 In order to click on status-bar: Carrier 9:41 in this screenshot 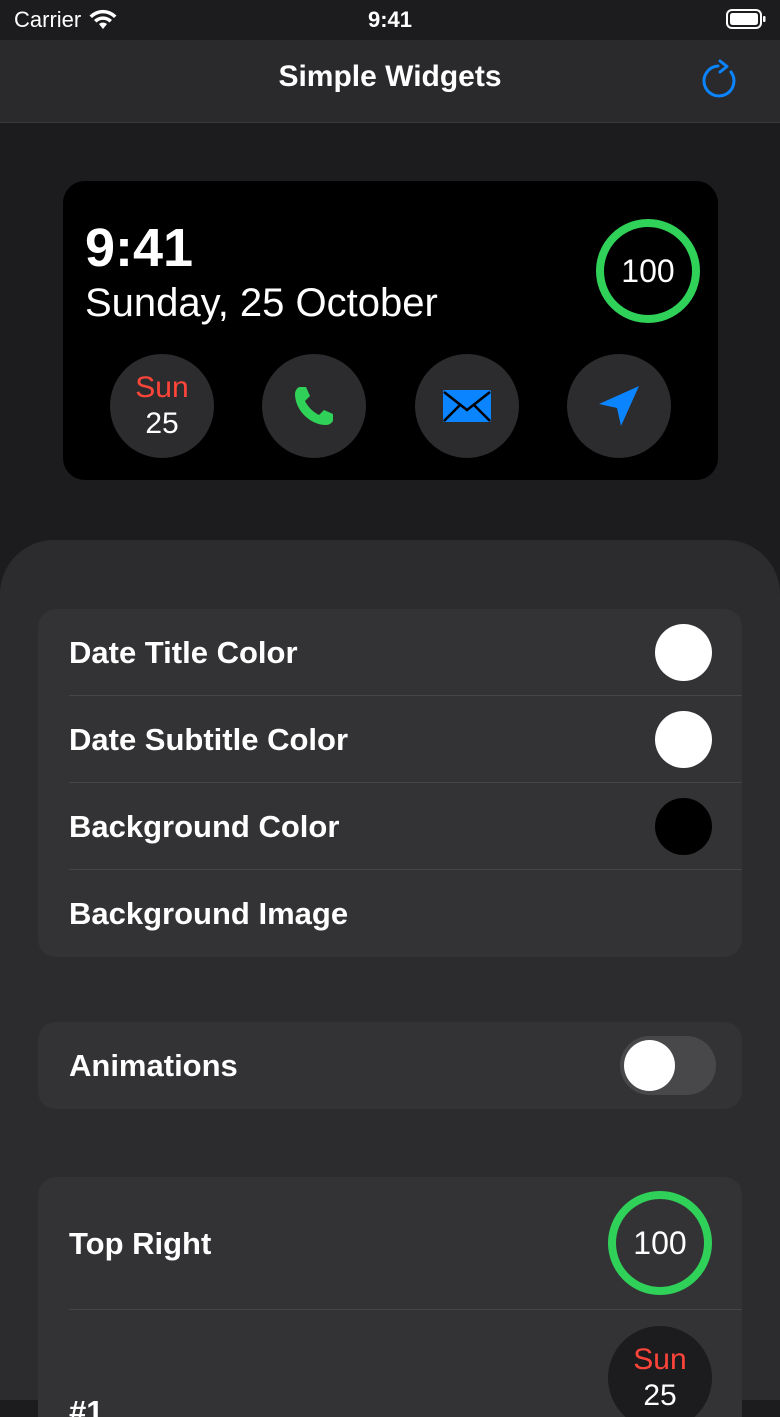, I will do `click(390, 20)`.